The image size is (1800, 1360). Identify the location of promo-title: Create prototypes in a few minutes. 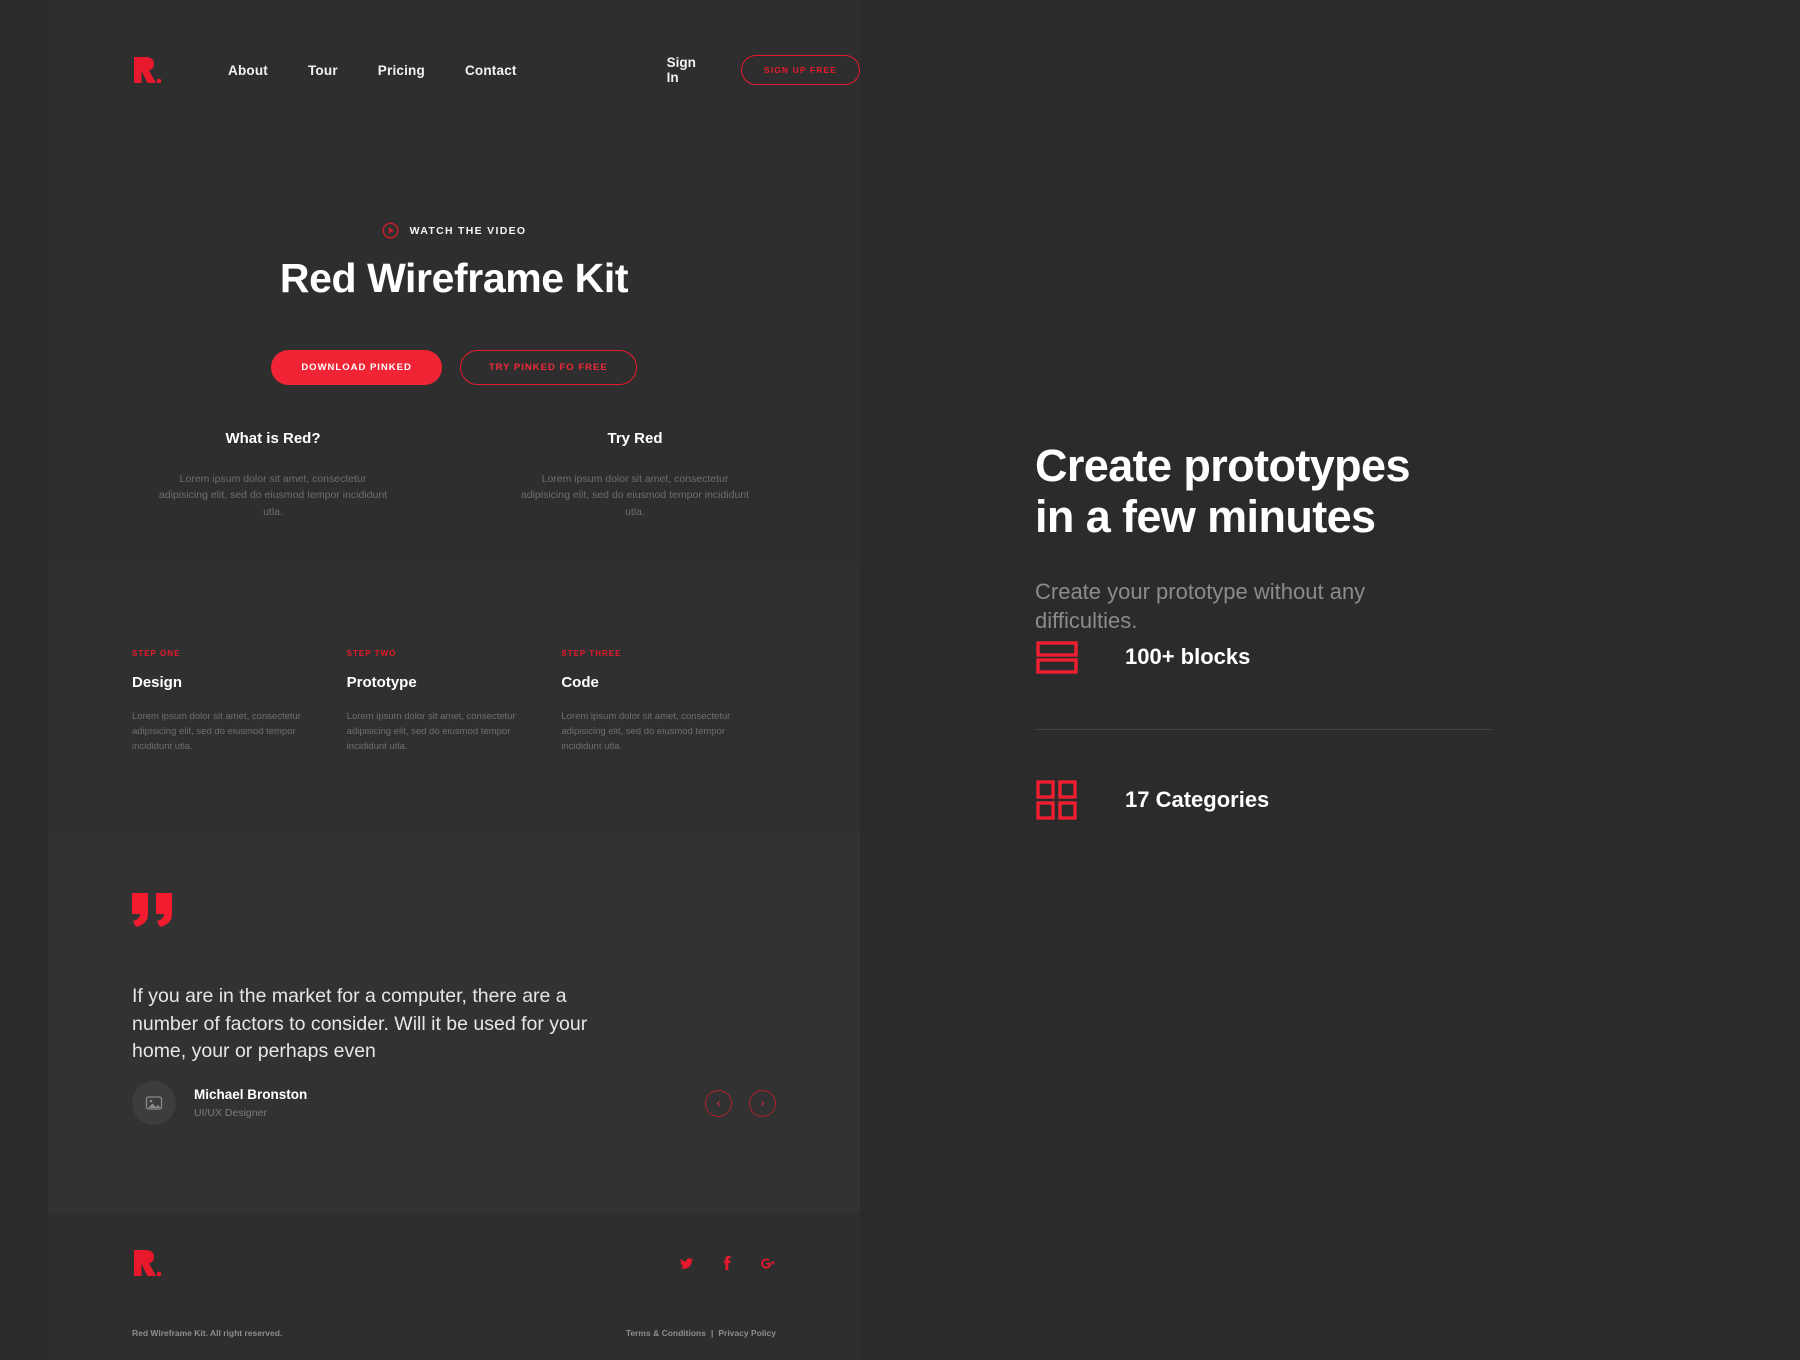
(1295, 491).